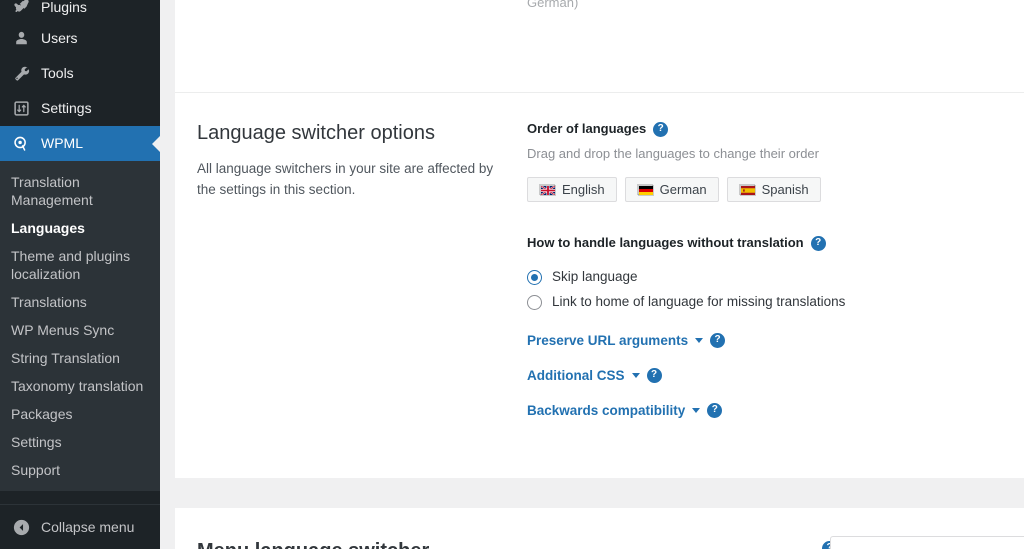 The image size is (1024, 549). I want to click on menu-language-switcher-input, so click(927, 542).